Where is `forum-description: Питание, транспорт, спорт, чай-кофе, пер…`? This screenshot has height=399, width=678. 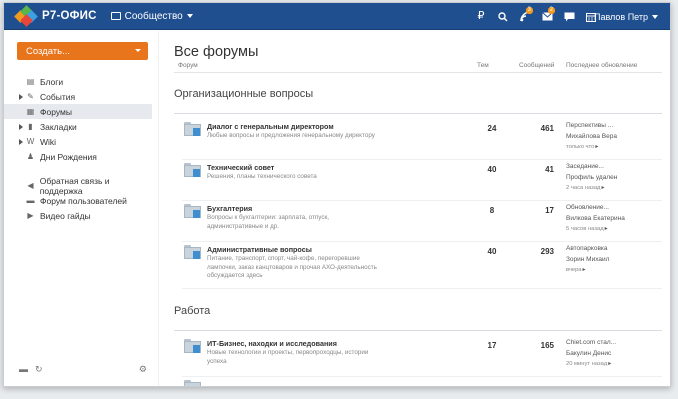 forum-description: Питание, транспорт, спорт, чай-кофе, пер… is located at coordinates (292, 267).